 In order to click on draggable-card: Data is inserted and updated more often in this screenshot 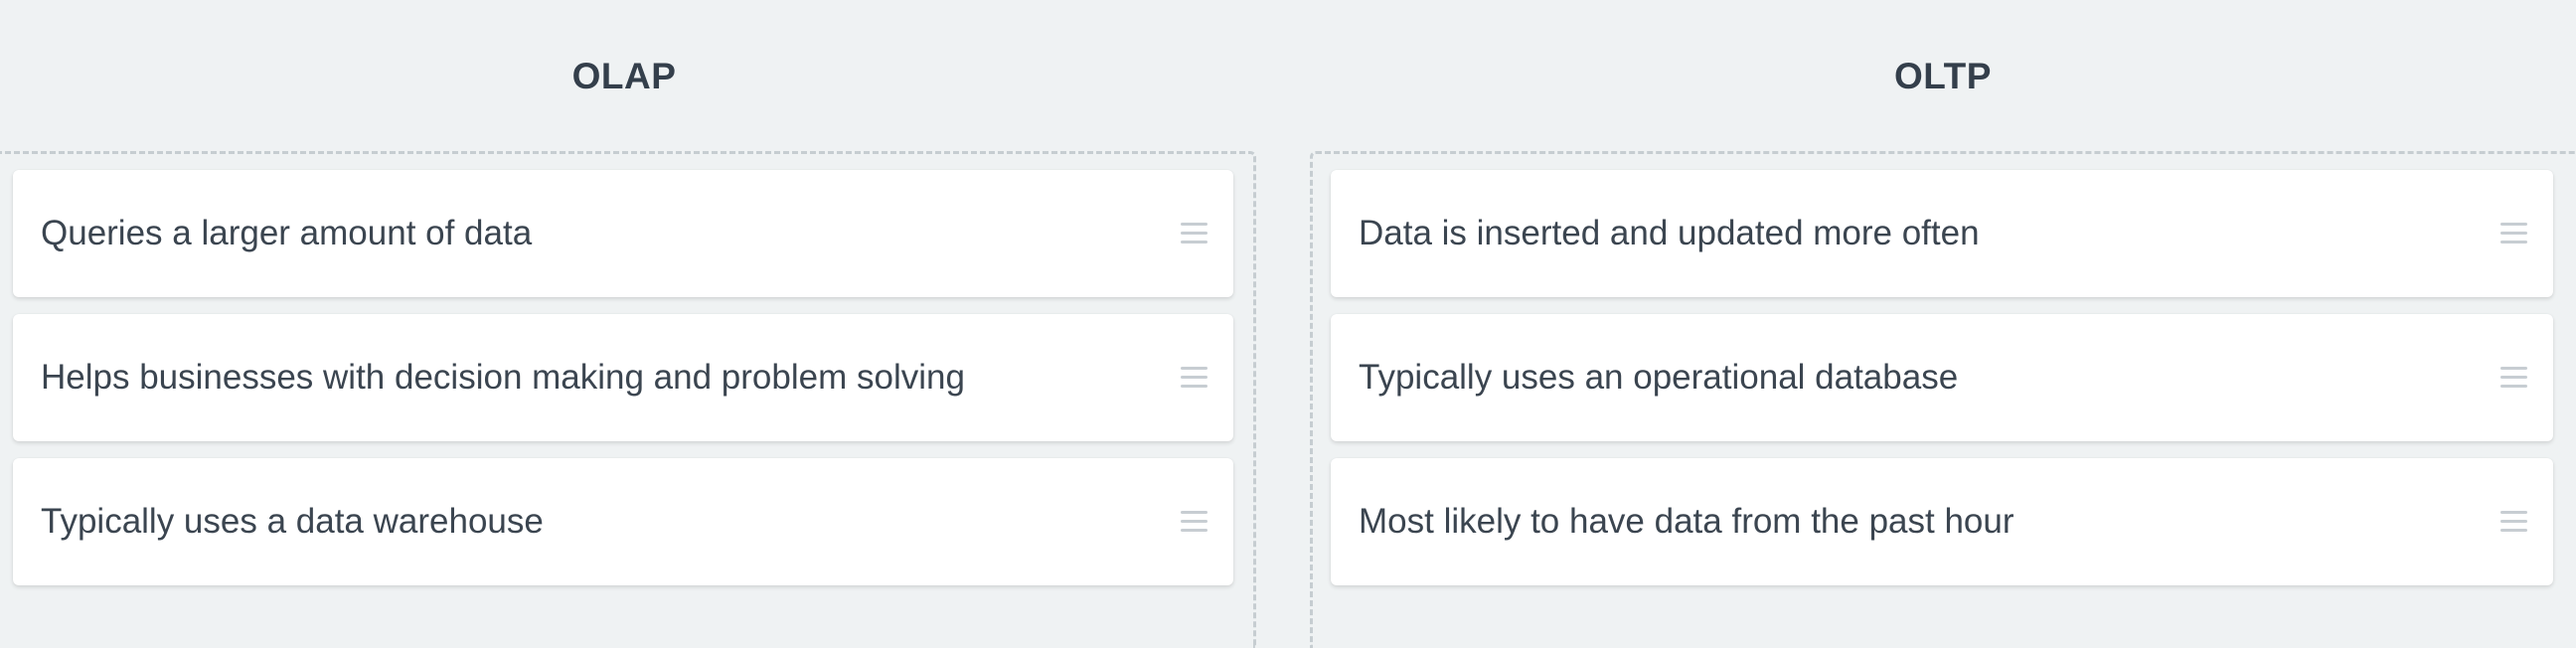, I will do `click(1942, 234)`.